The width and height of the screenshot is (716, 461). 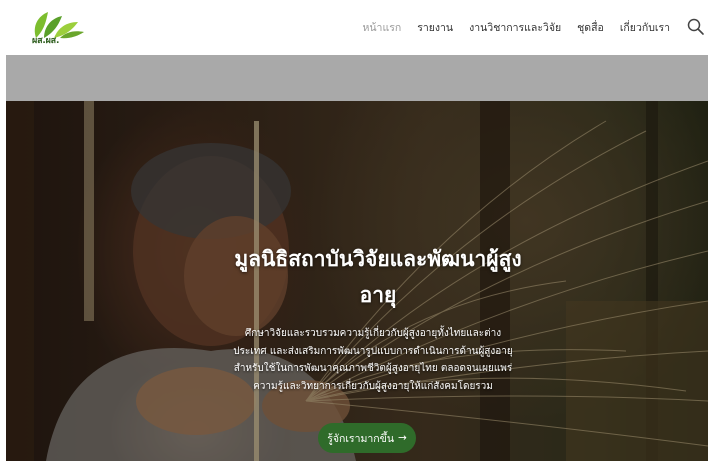 What do you see at coordinates (435, 27) in the screenshot?
I see `nav-item-reports: รายงาน` at bounding box center [435, 27].